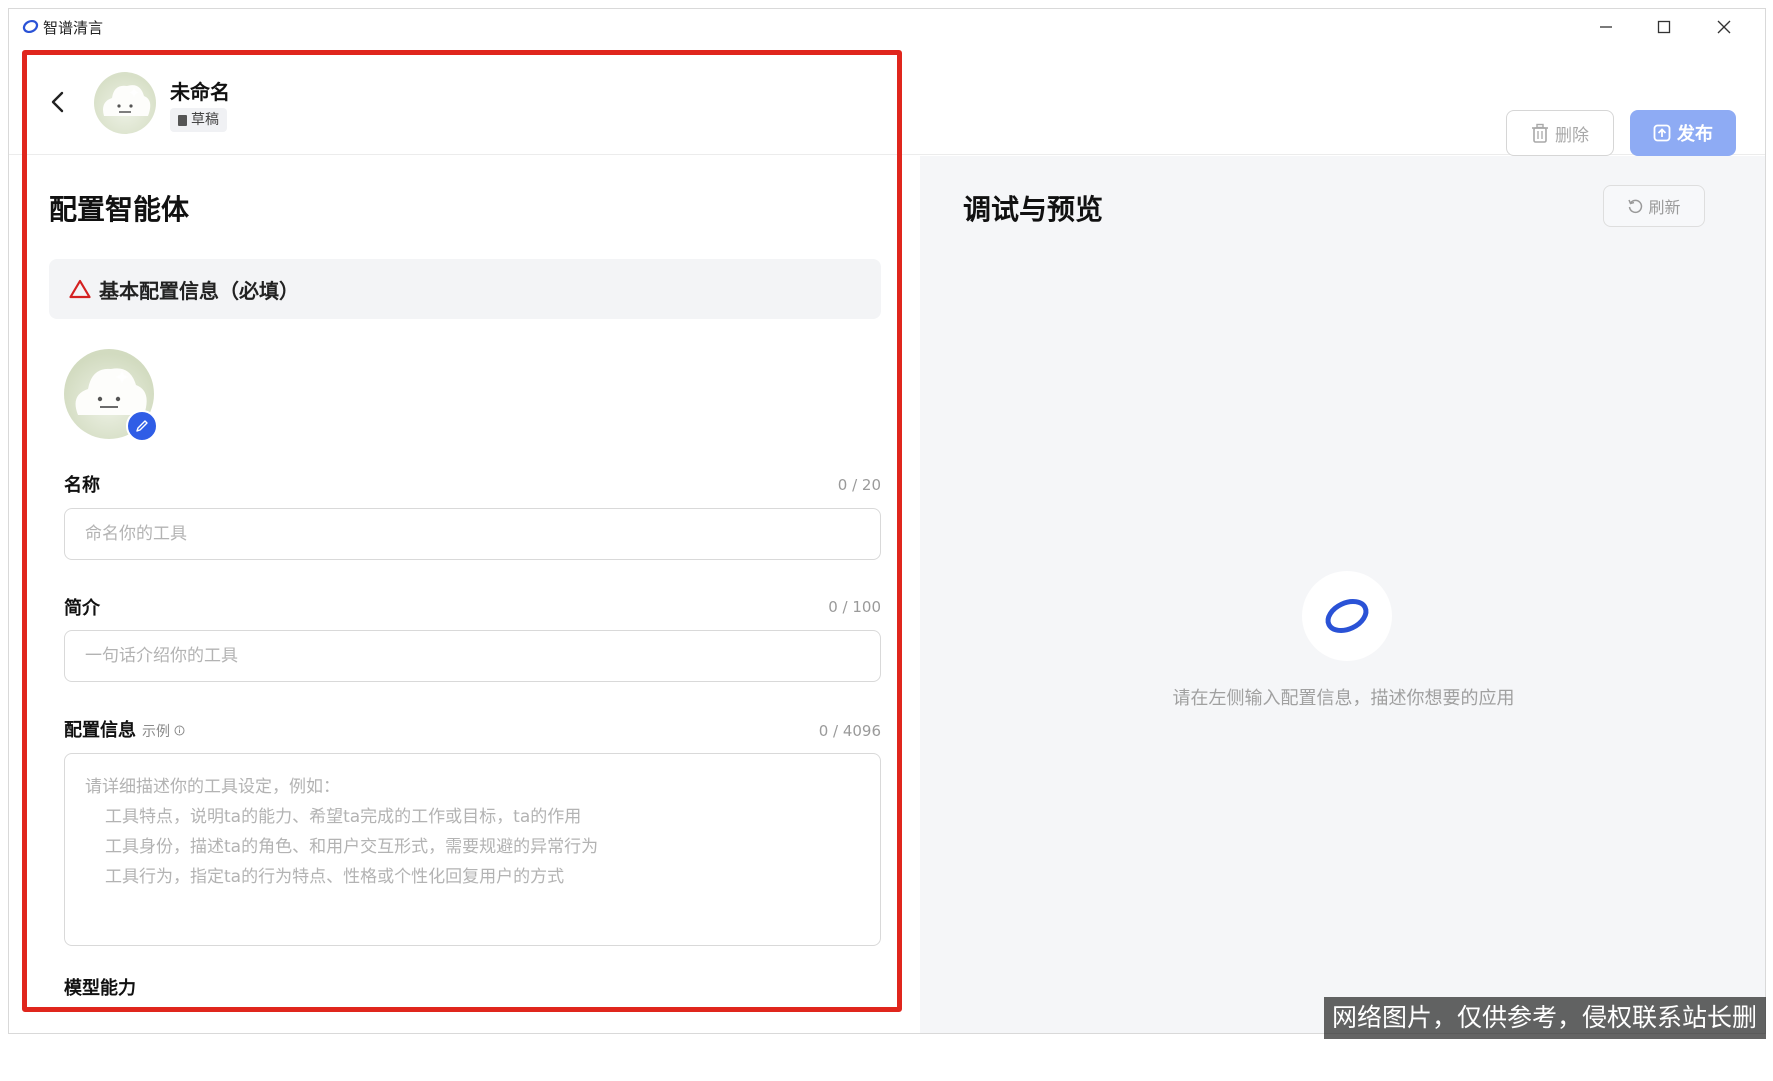  I want to click on watermark: 网络图片，仅供参考，侵权联系站长删除, so click(1545, 1035).